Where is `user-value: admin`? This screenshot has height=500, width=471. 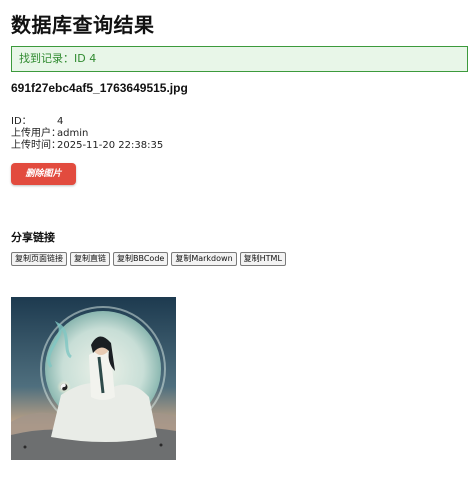
user-value: admin is located at coordinates (73, 133).